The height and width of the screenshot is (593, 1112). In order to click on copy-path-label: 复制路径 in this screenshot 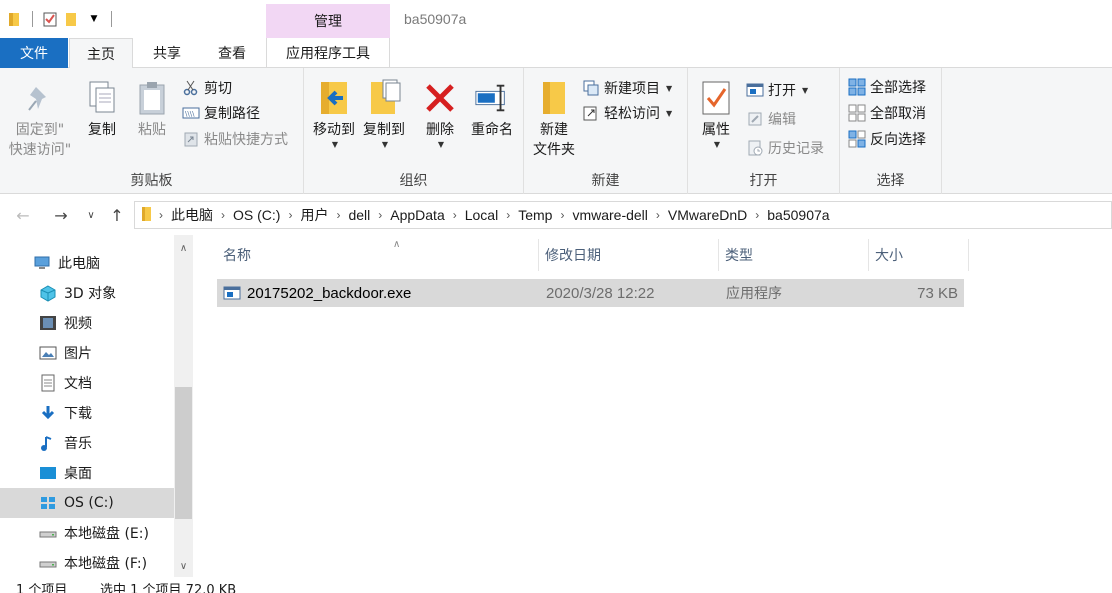, I will do `click(232, 114)`.